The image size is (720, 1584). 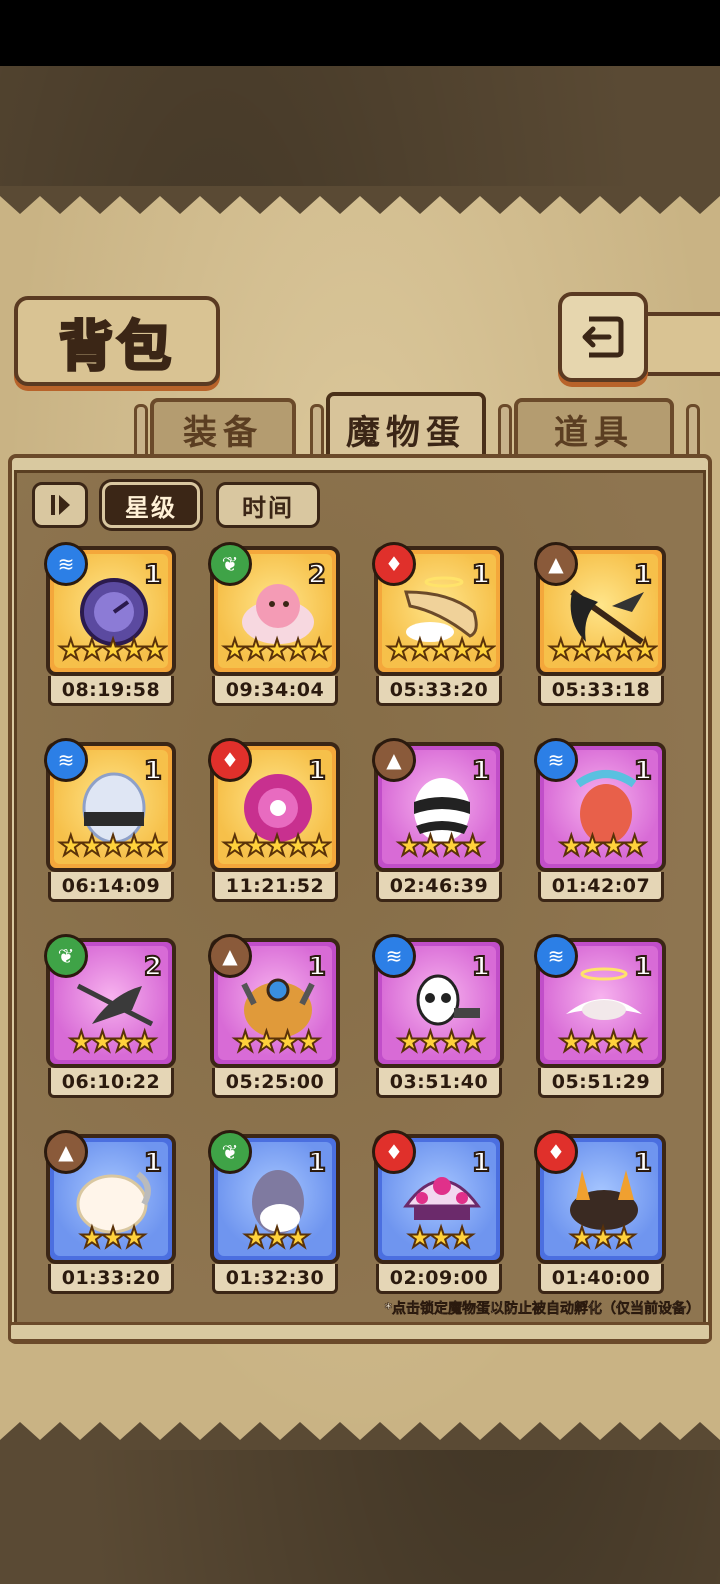 What do you see at coordinates (111, 887) in the screenshot?
I see `hatch-timer: 06:14:09` at bounding box center [111, 887].